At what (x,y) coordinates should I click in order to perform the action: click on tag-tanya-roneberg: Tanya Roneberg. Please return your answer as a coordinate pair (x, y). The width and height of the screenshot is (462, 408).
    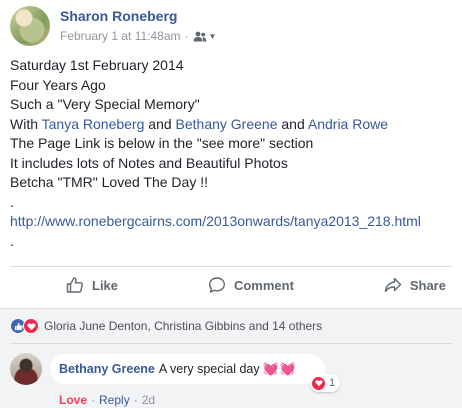
    Looking at the image, I should click on (93, 124).